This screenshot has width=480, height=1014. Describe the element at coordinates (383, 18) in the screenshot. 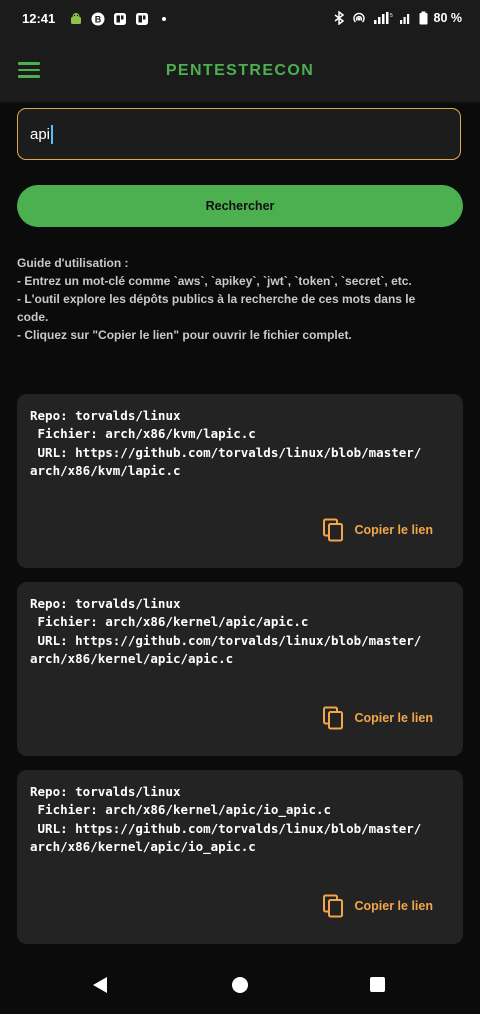

I see `signal-icon: 5G` at that location.